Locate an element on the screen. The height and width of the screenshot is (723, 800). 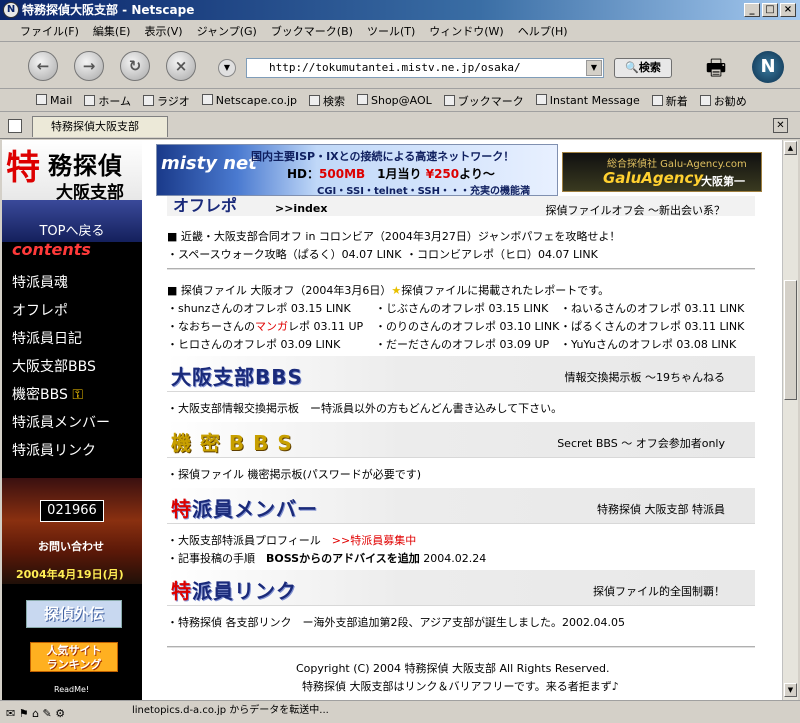
home-icon is located at coordinates (90, 100).